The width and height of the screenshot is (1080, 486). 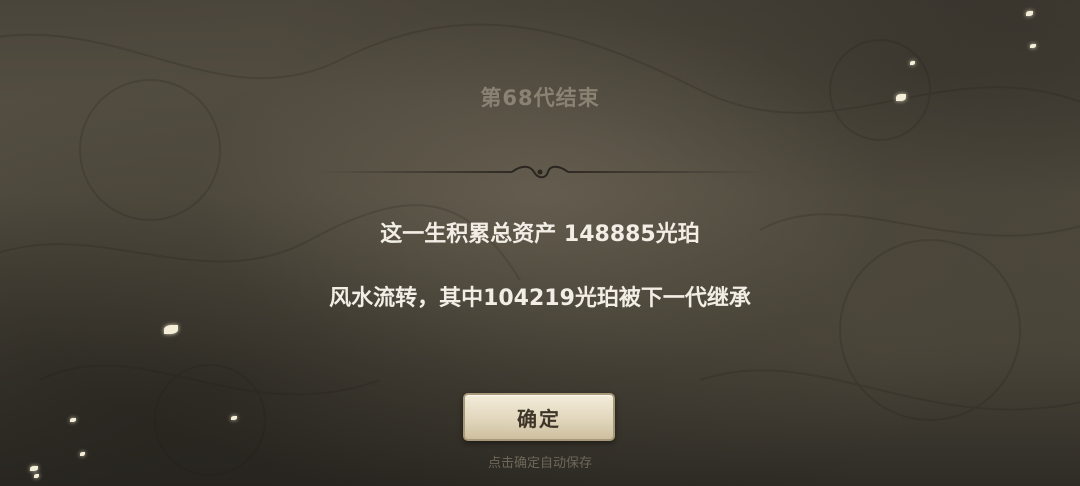 I want to click on confirm-button-label: 确定, so click(x=539, y=418).